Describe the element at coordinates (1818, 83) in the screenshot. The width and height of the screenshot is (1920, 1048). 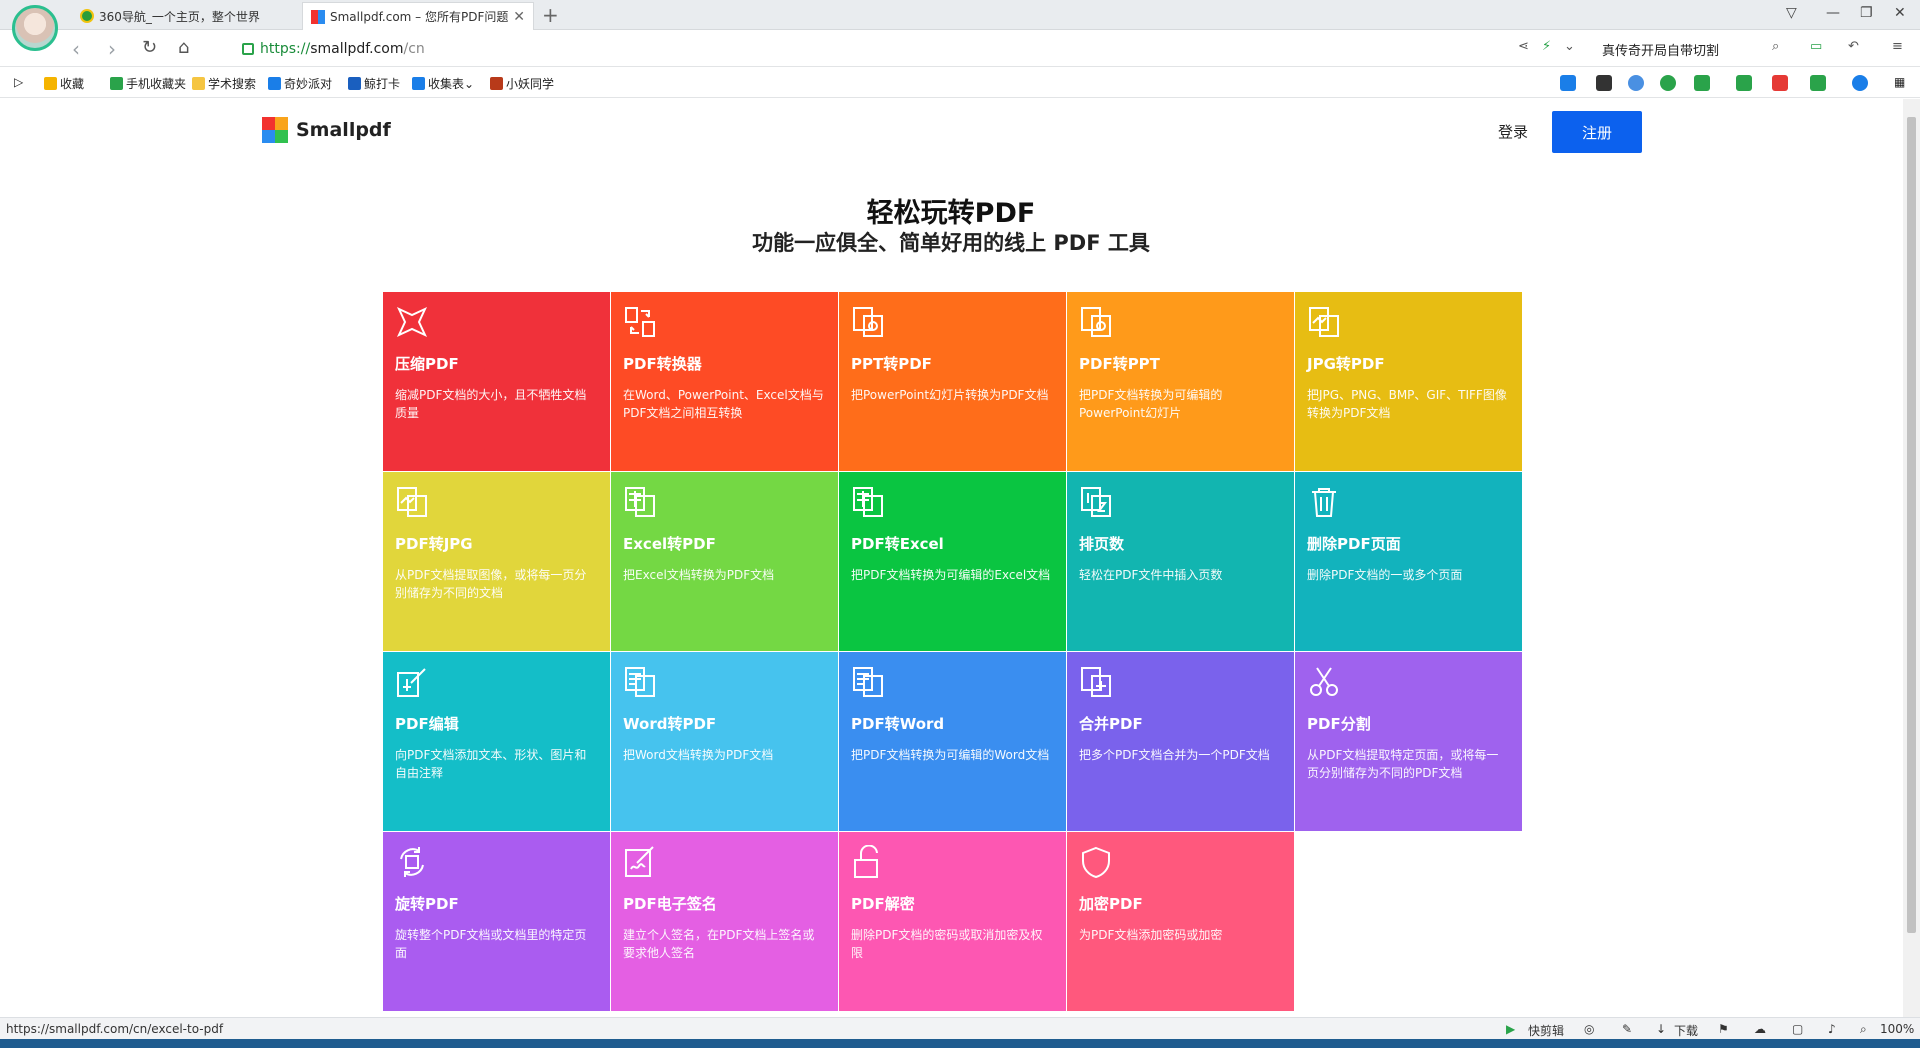
I see `game-icon` at that location.